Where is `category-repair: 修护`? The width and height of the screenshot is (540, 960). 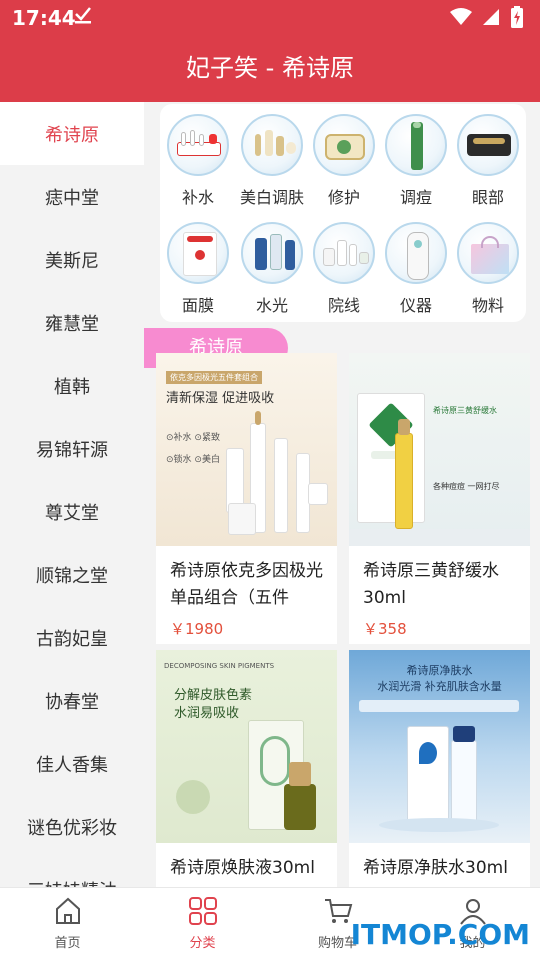 category-repair: 修护 is located at coordinates (344, 161).